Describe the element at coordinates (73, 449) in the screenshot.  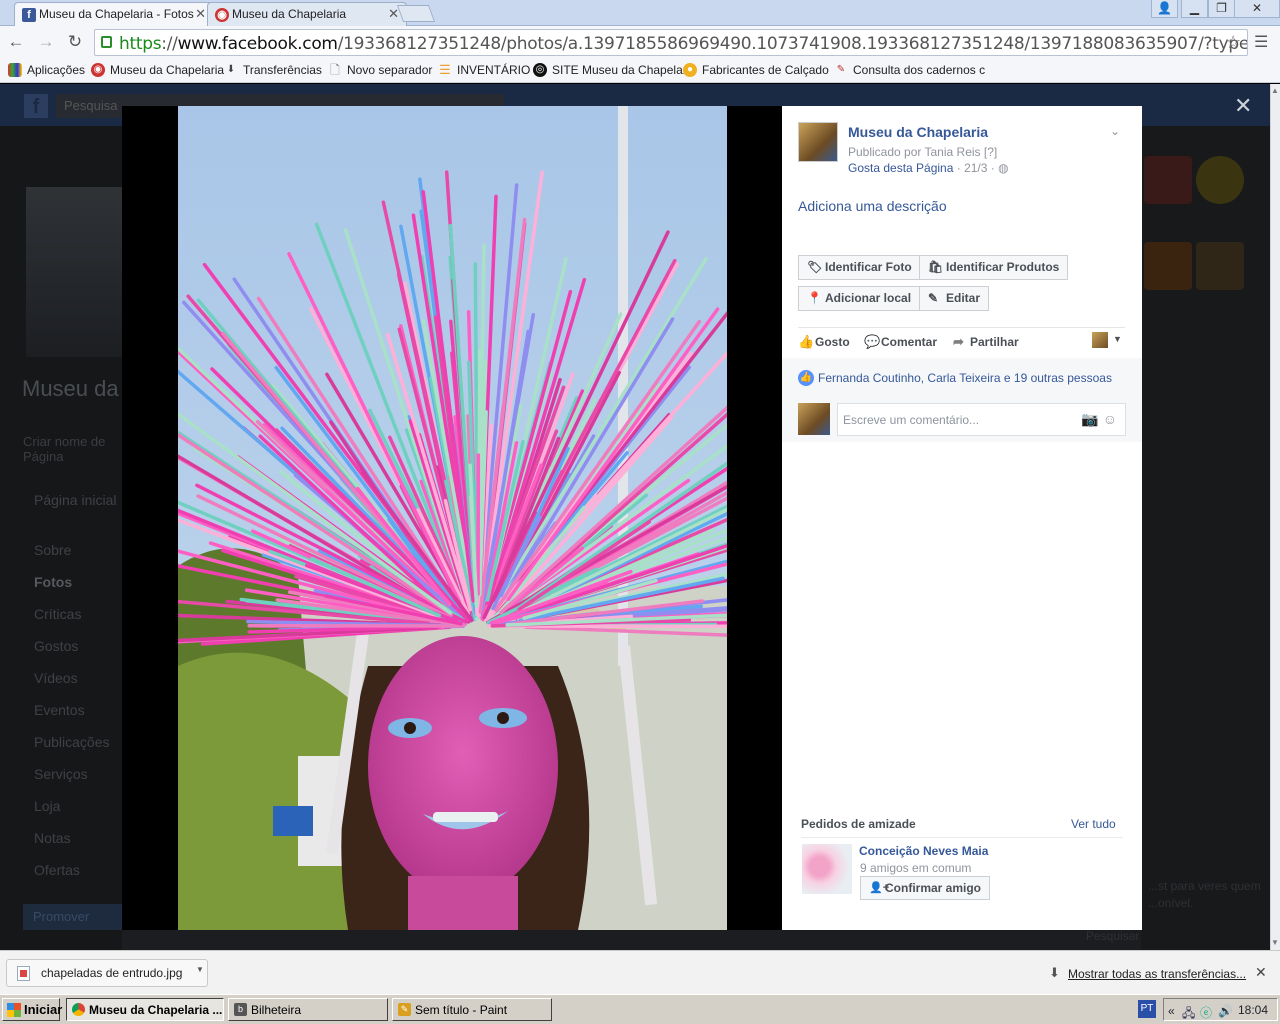
I see `page-subtitle: Criar nome de Página` at that location.